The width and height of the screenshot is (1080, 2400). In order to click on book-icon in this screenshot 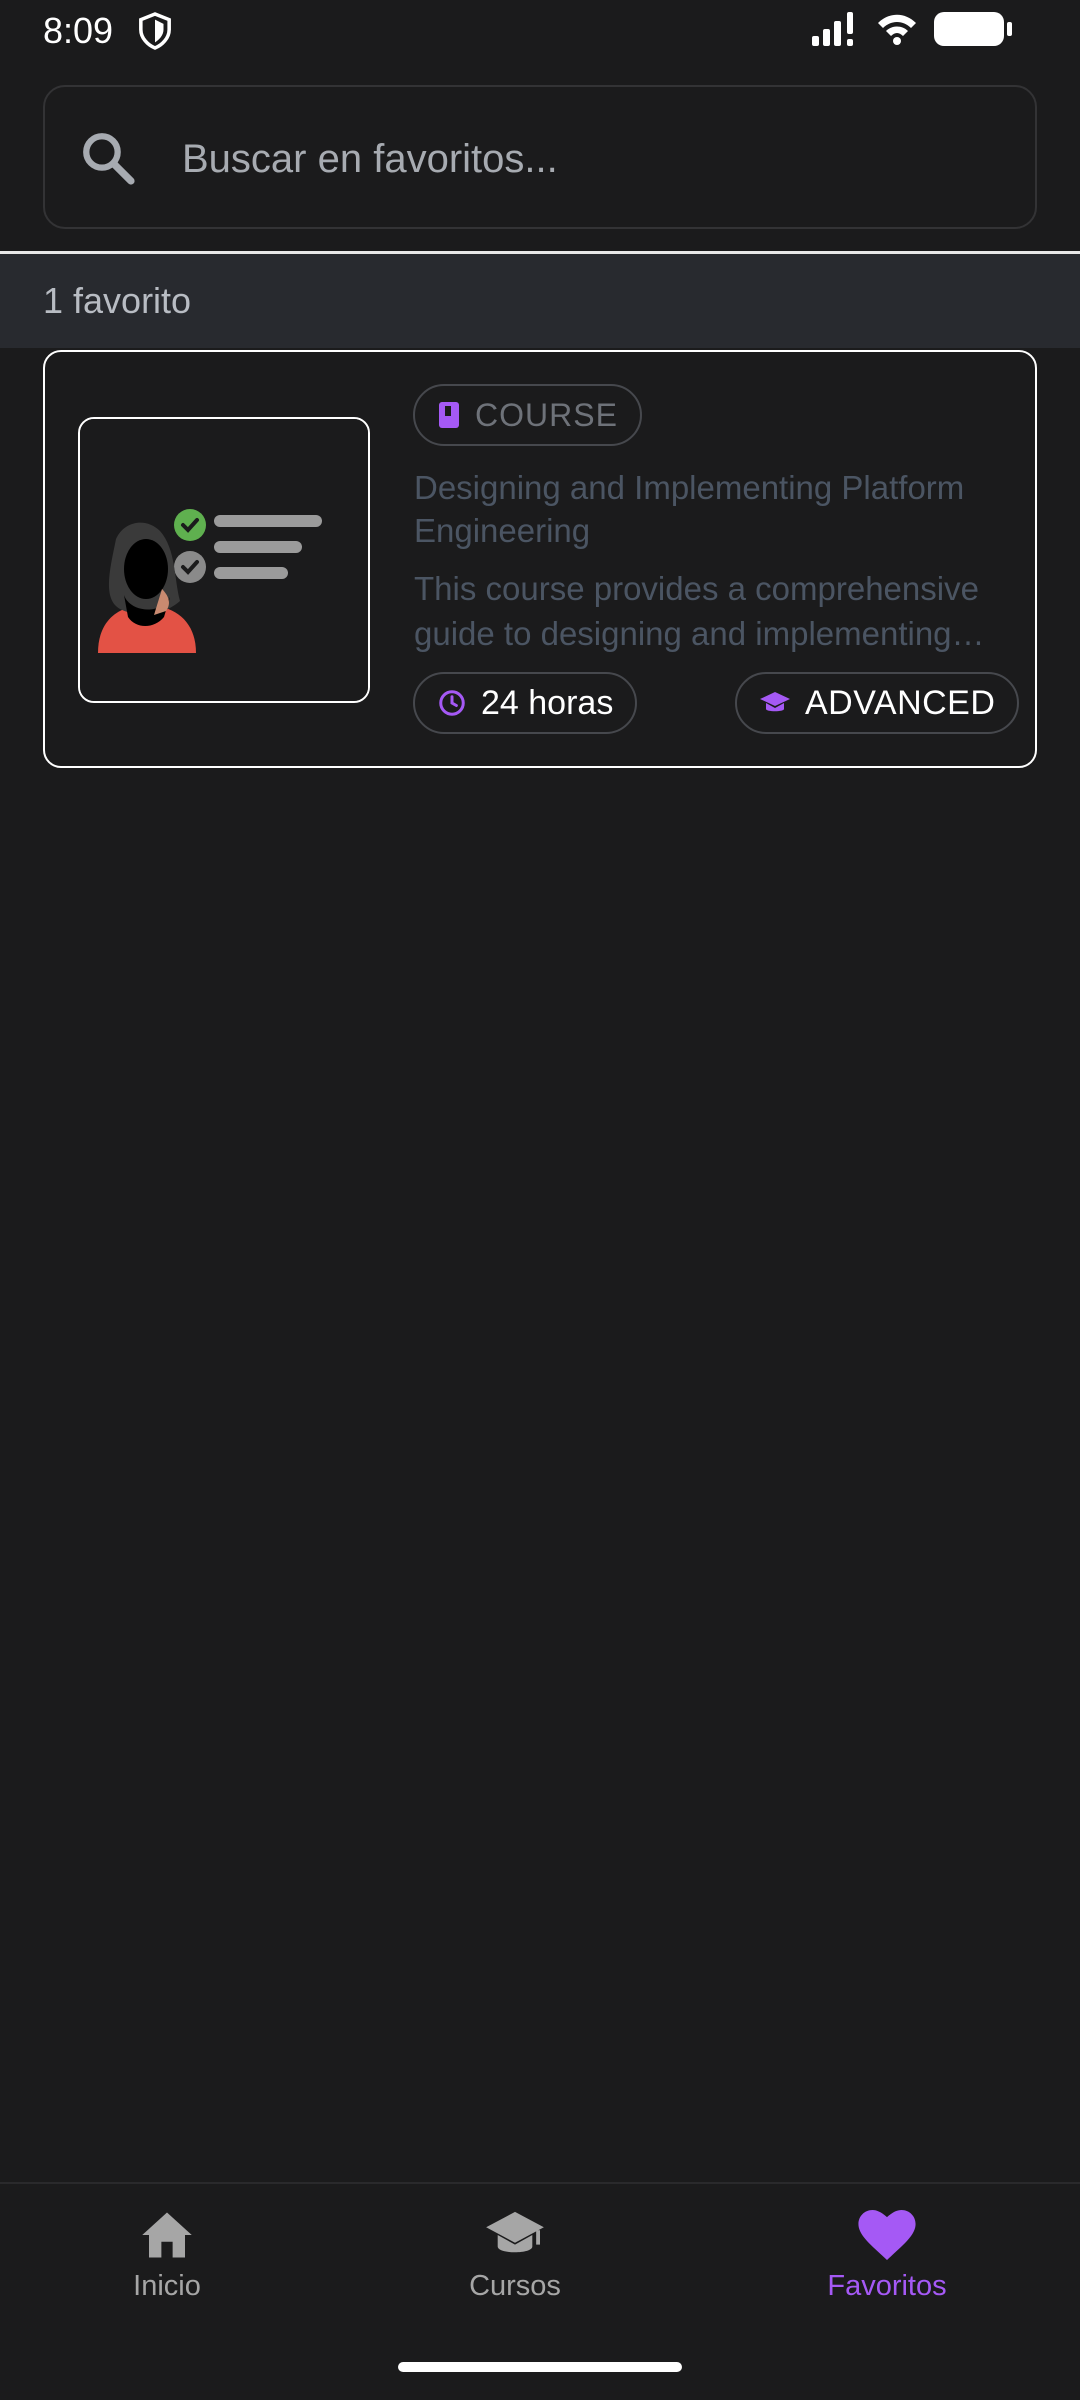, I will do `click(449, 415)`.